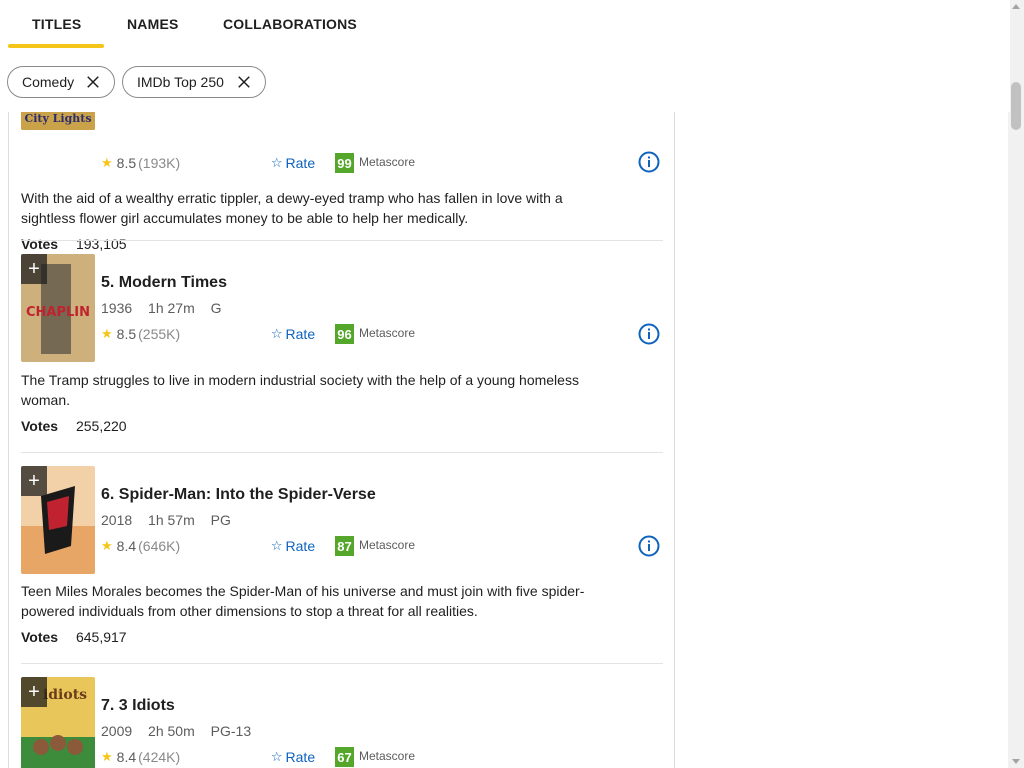  I want to click on tab-names: NAMES, so click(153, 24).